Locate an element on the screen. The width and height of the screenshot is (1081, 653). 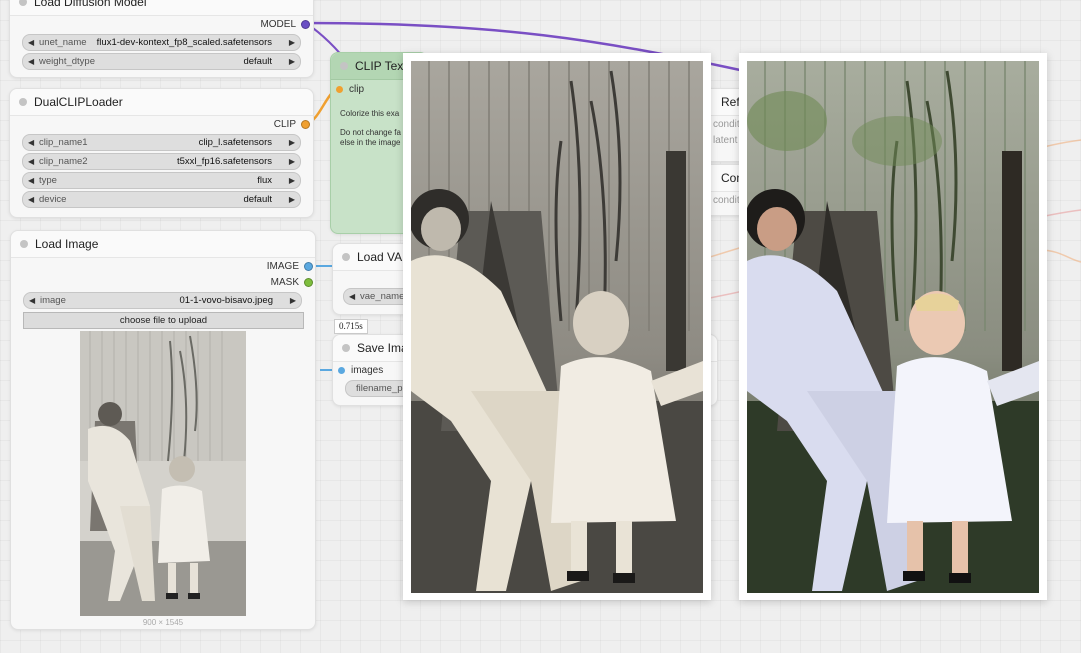
mask-output-slot: MASK is located at coordinates (292, 282).